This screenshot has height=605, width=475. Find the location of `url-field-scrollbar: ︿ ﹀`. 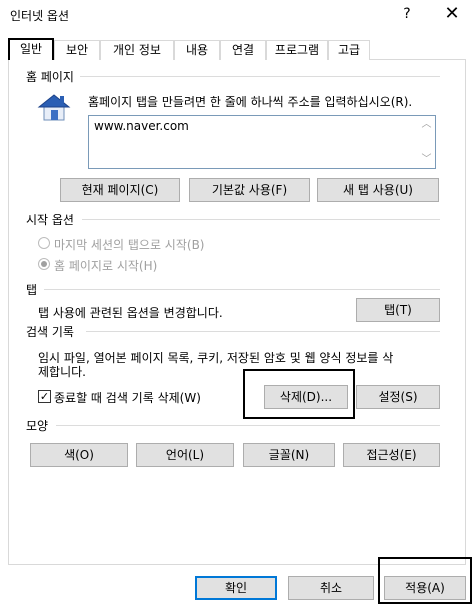

url-field-scrollbar: ︿ ﹀ is located at coordinates (426, 142).